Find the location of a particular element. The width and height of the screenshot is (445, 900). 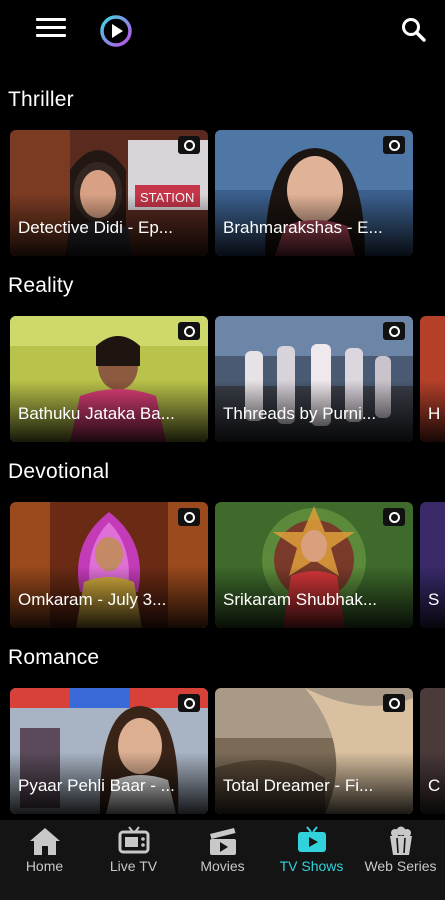

play-logo-icon is located at coordinates (116, 31).